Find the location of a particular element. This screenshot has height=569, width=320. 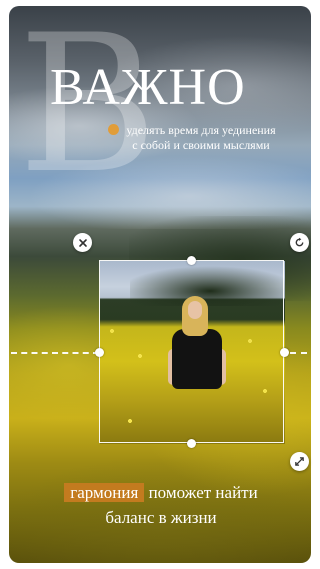

resize-handle-bottom is located at coordinates (191, 443).